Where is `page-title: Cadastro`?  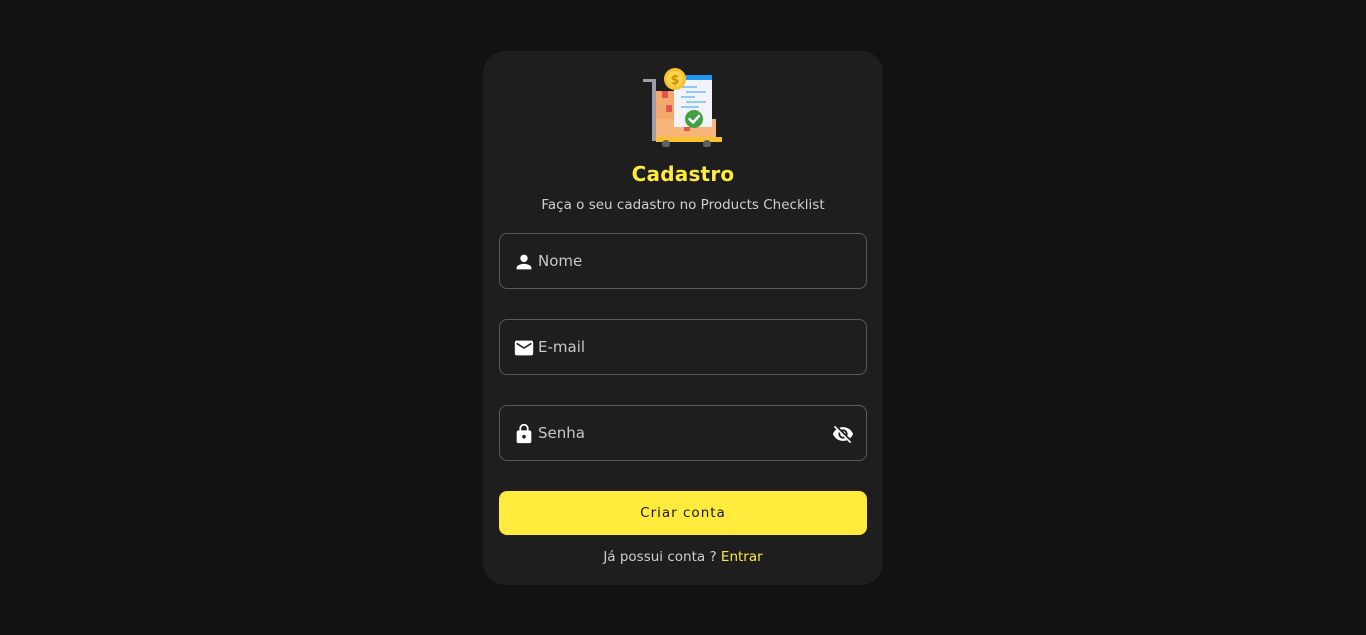
page-title: Cadastro is located at coordinates (683, 174).